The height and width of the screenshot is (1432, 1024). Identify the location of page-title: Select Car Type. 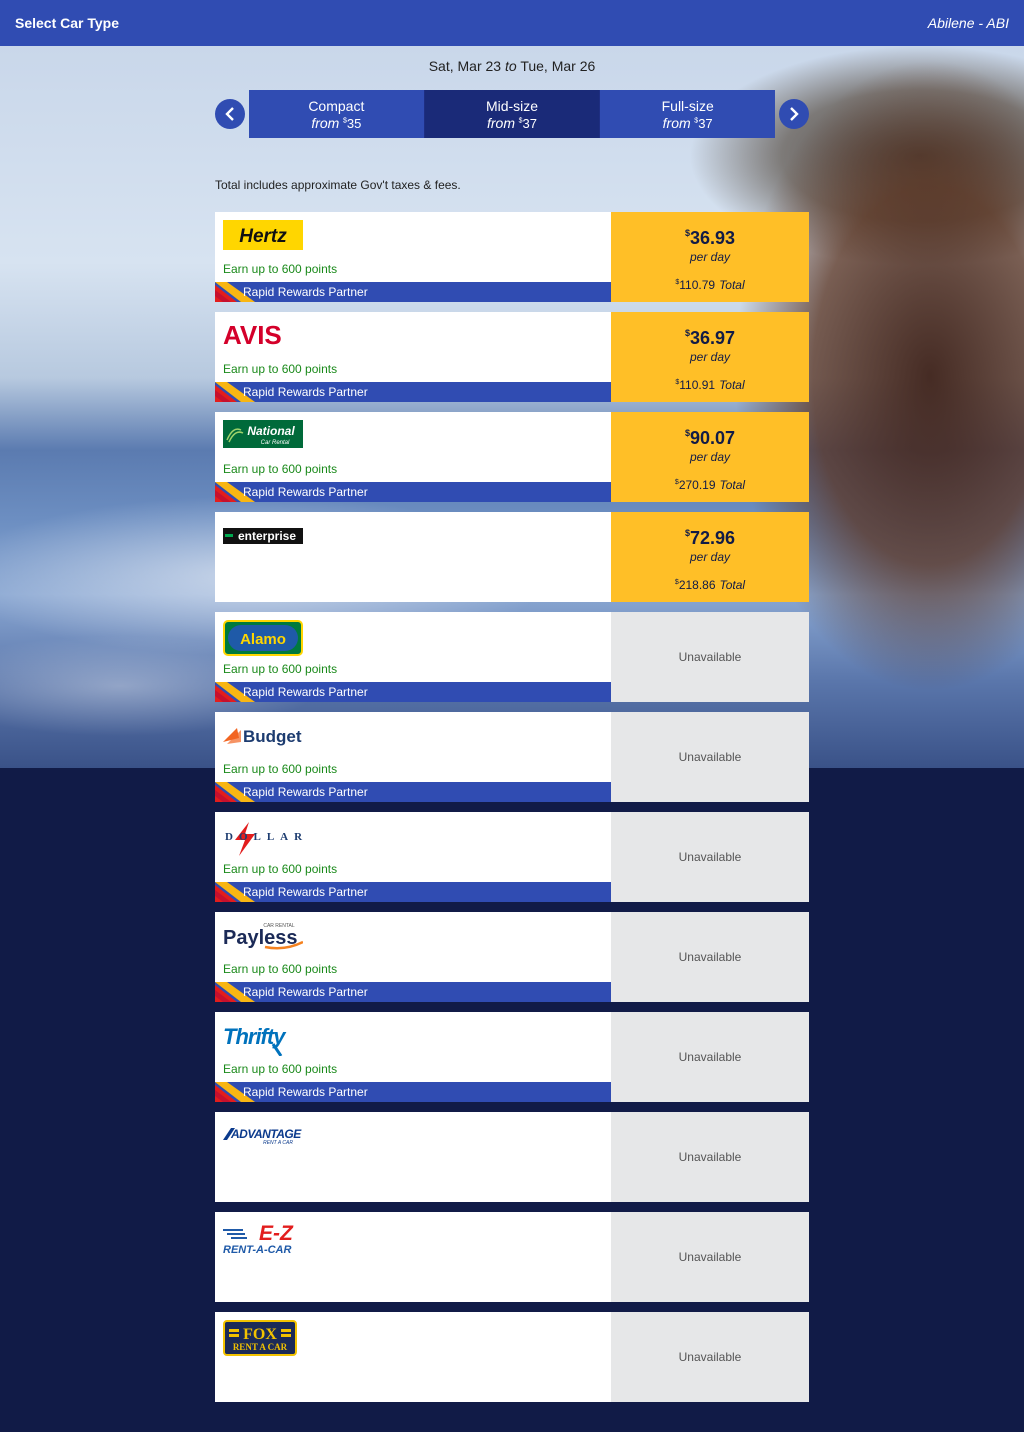
(67, 23).